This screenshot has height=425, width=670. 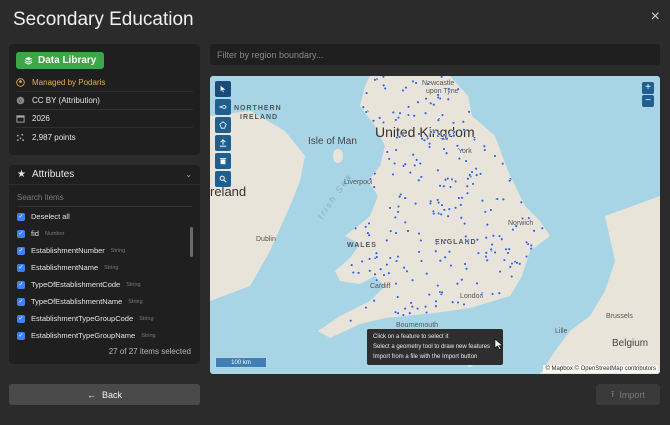 What do you see at coordinates (223, 107) in the screenshot?
I see `draw-line-icon` at bounding box center [223, 107].